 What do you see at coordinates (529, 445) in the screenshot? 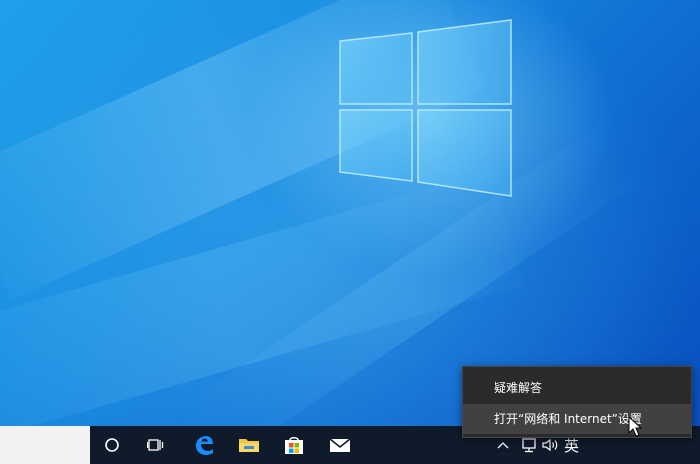
I see `network-icon` at bounding box center [529, 445].